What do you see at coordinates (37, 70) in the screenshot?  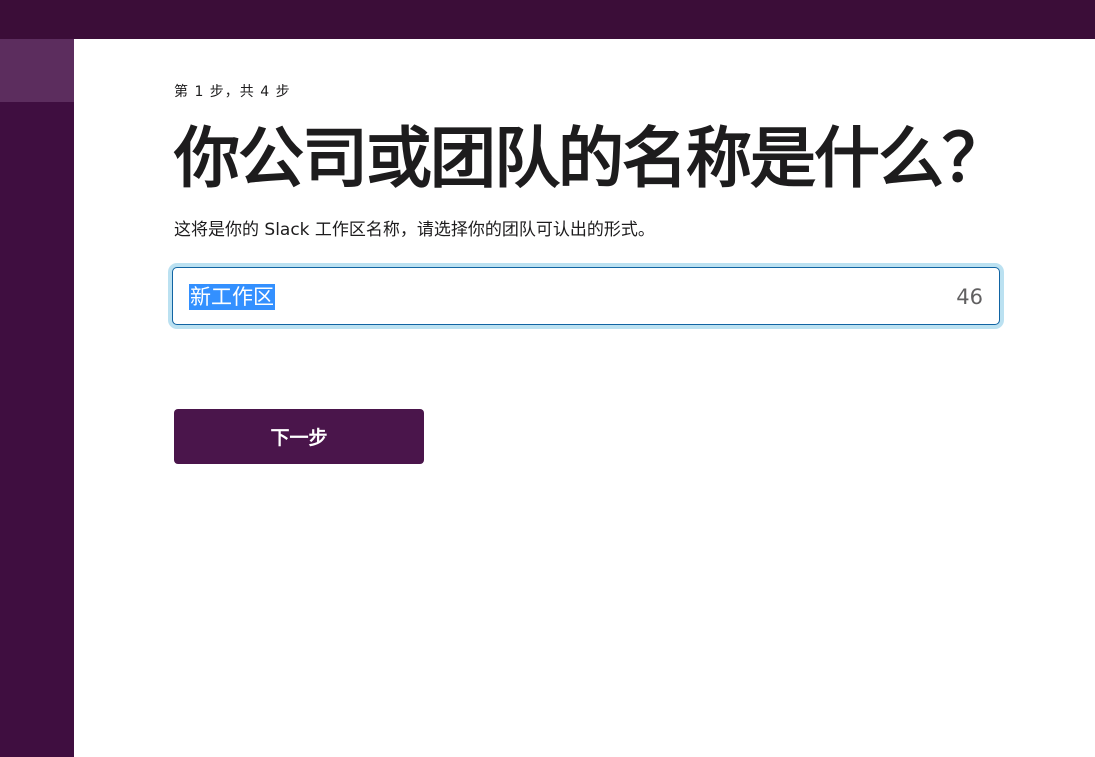 I see `sidebar-workspace-tile` at bounding box center [37, 70].